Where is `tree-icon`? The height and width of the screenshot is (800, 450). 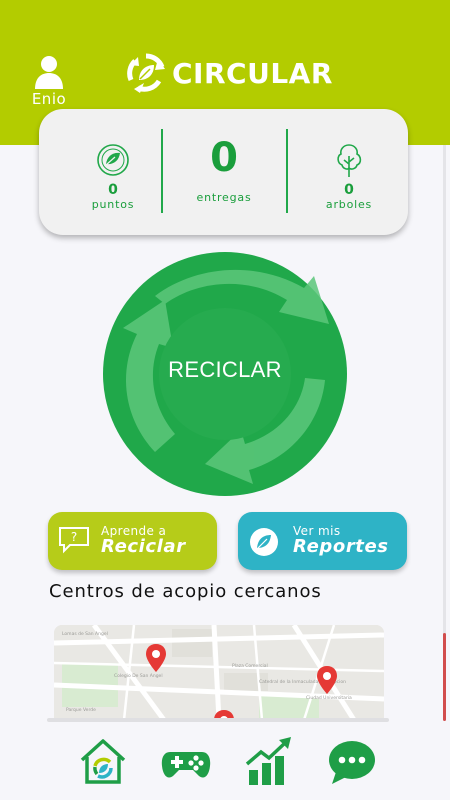 tree-icon is located at coordinates (349, 160).